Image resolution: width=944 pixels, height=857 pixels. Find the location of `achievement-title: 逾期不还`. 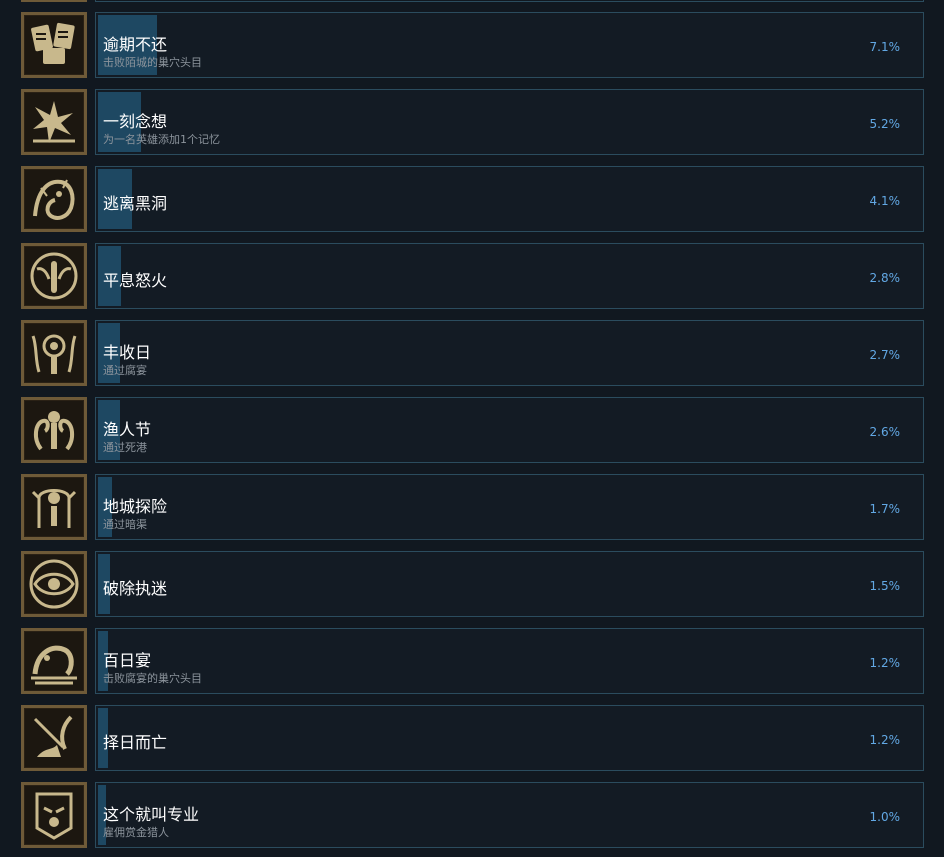

achievement-title: 逾期不还 is located at coordinates (135, 44).